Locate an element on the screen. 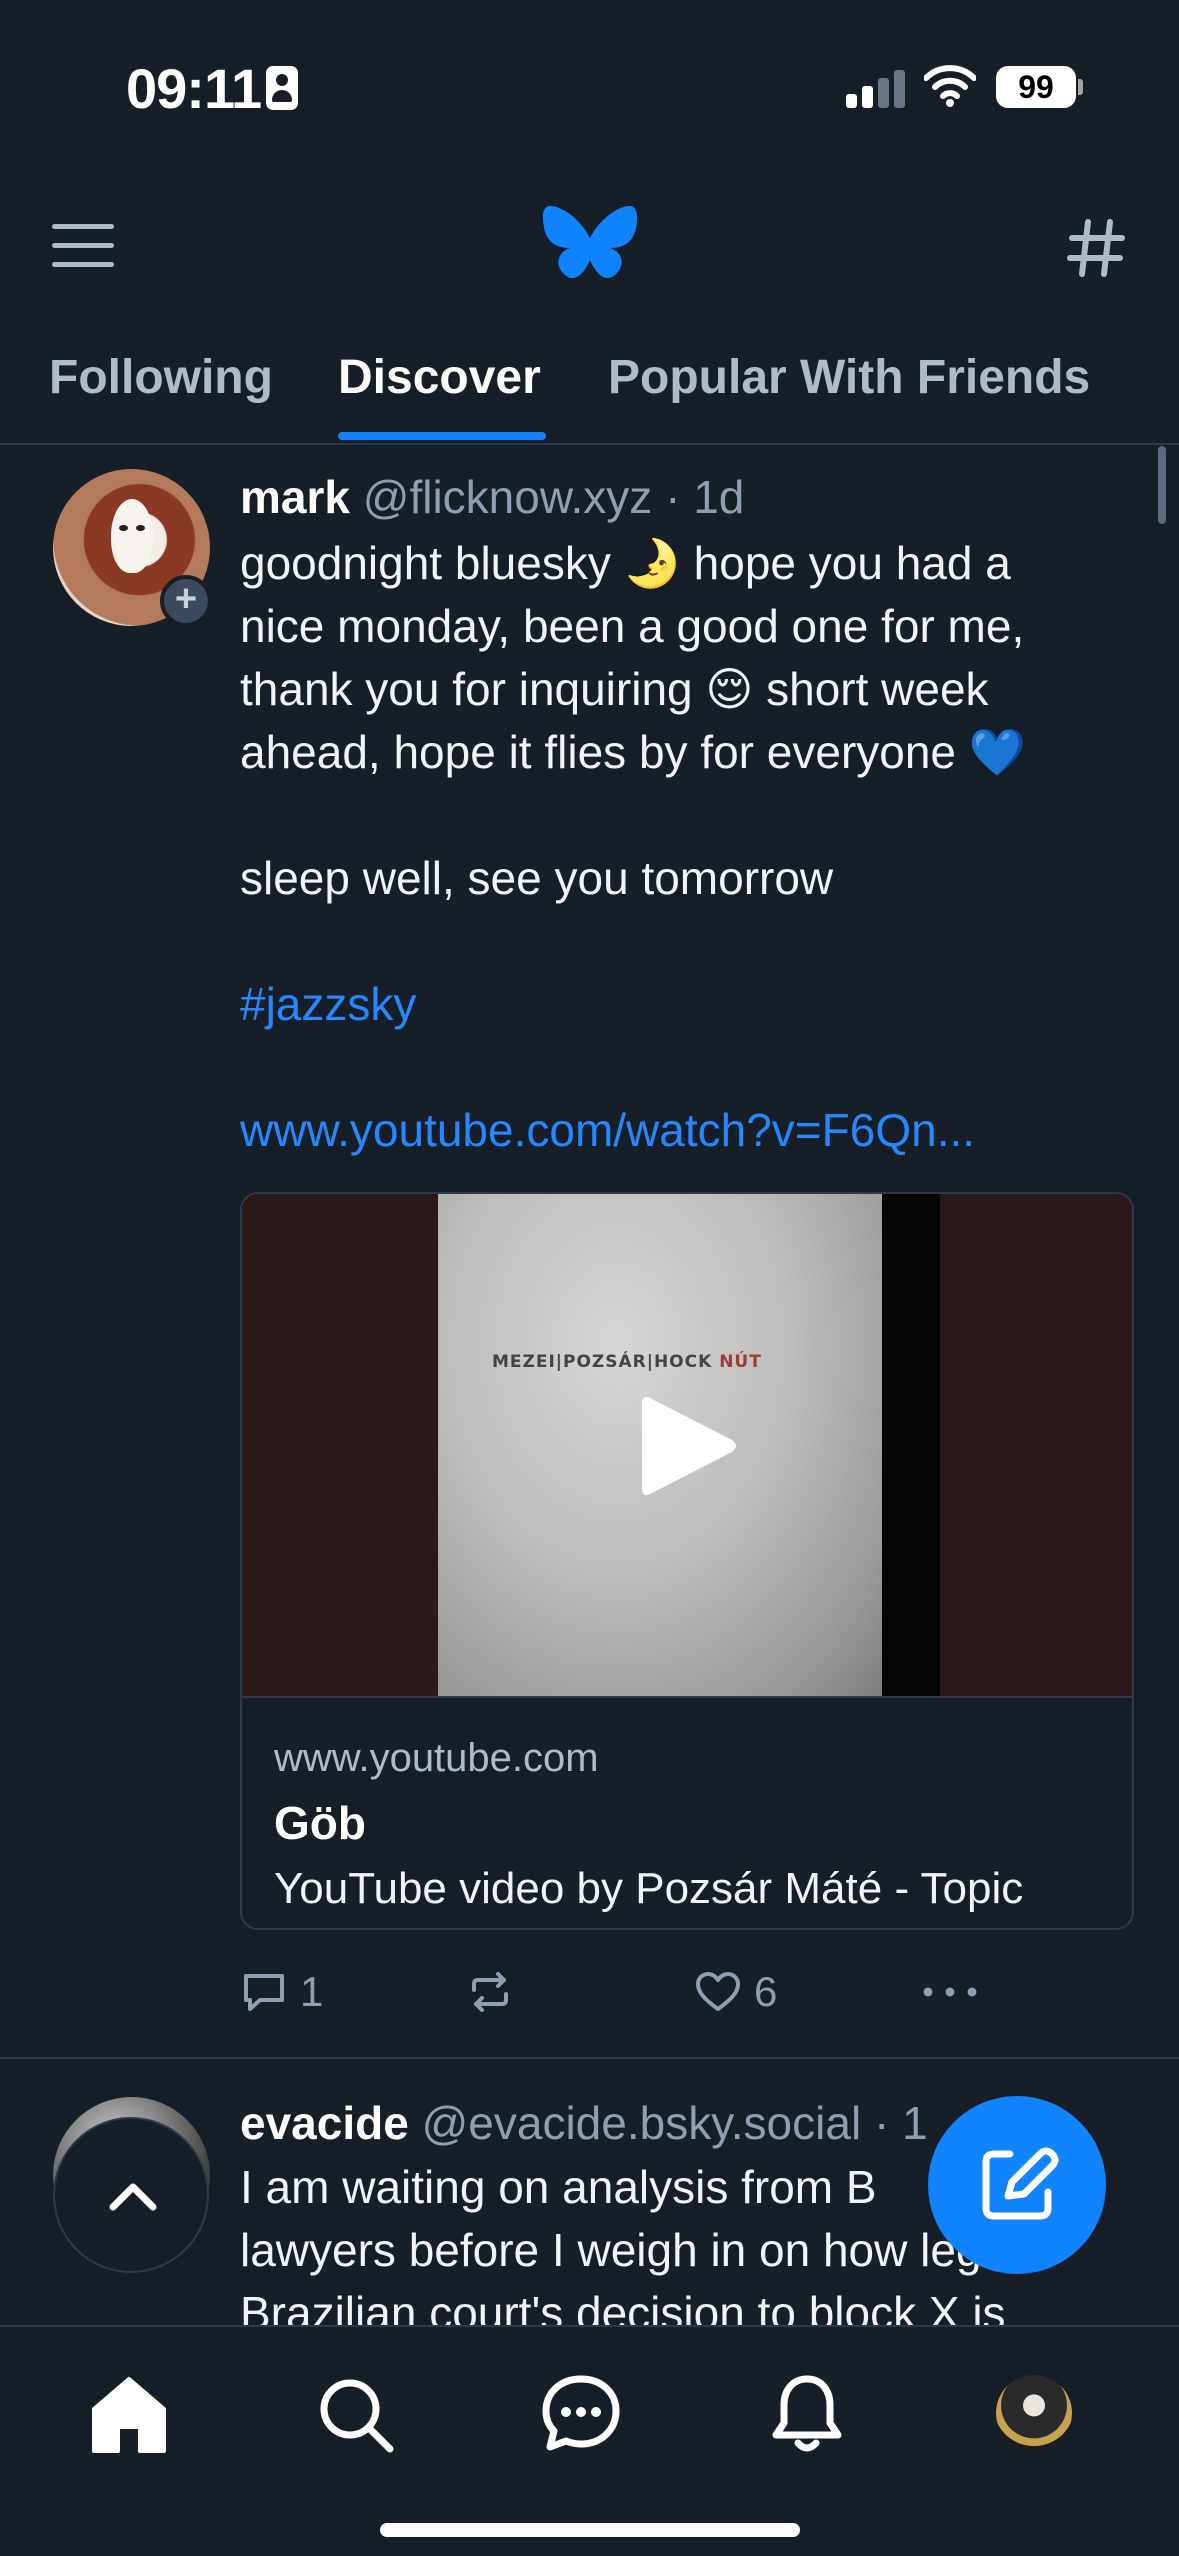 Image resolution: width=1179 pixels, height=2556 pixels. post-text-line: ahead, hope it flies by for everyone 💙 is located at coordinates (633, 752).